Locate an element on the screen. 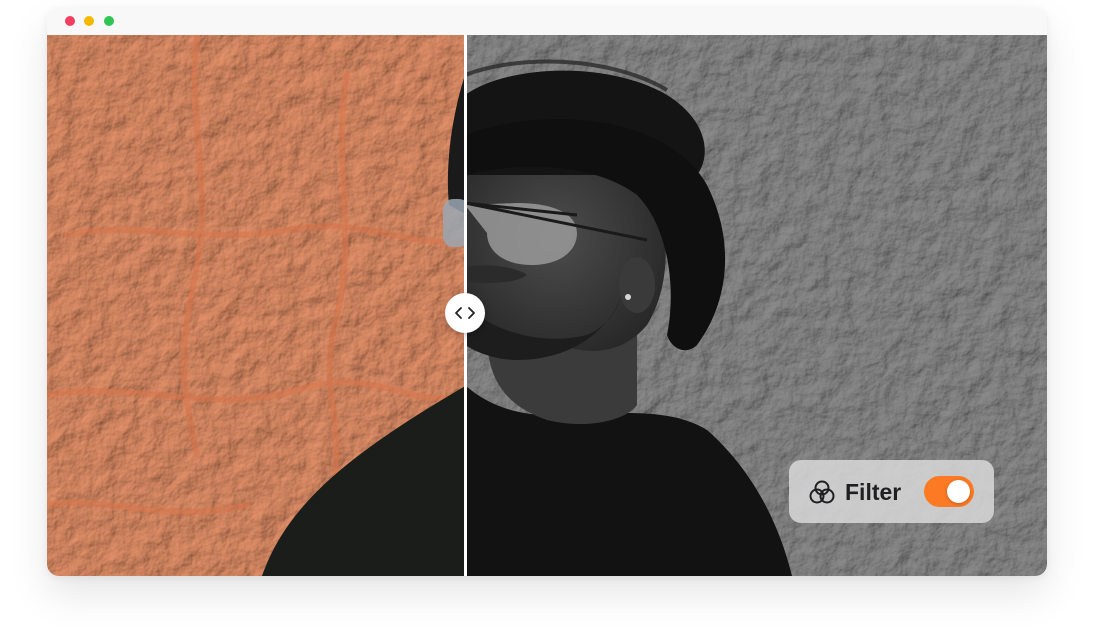 Image resolution: width=1094 pixels, height=635 pixels. chevron-left-right-icon is located at coordinates (465, 313).